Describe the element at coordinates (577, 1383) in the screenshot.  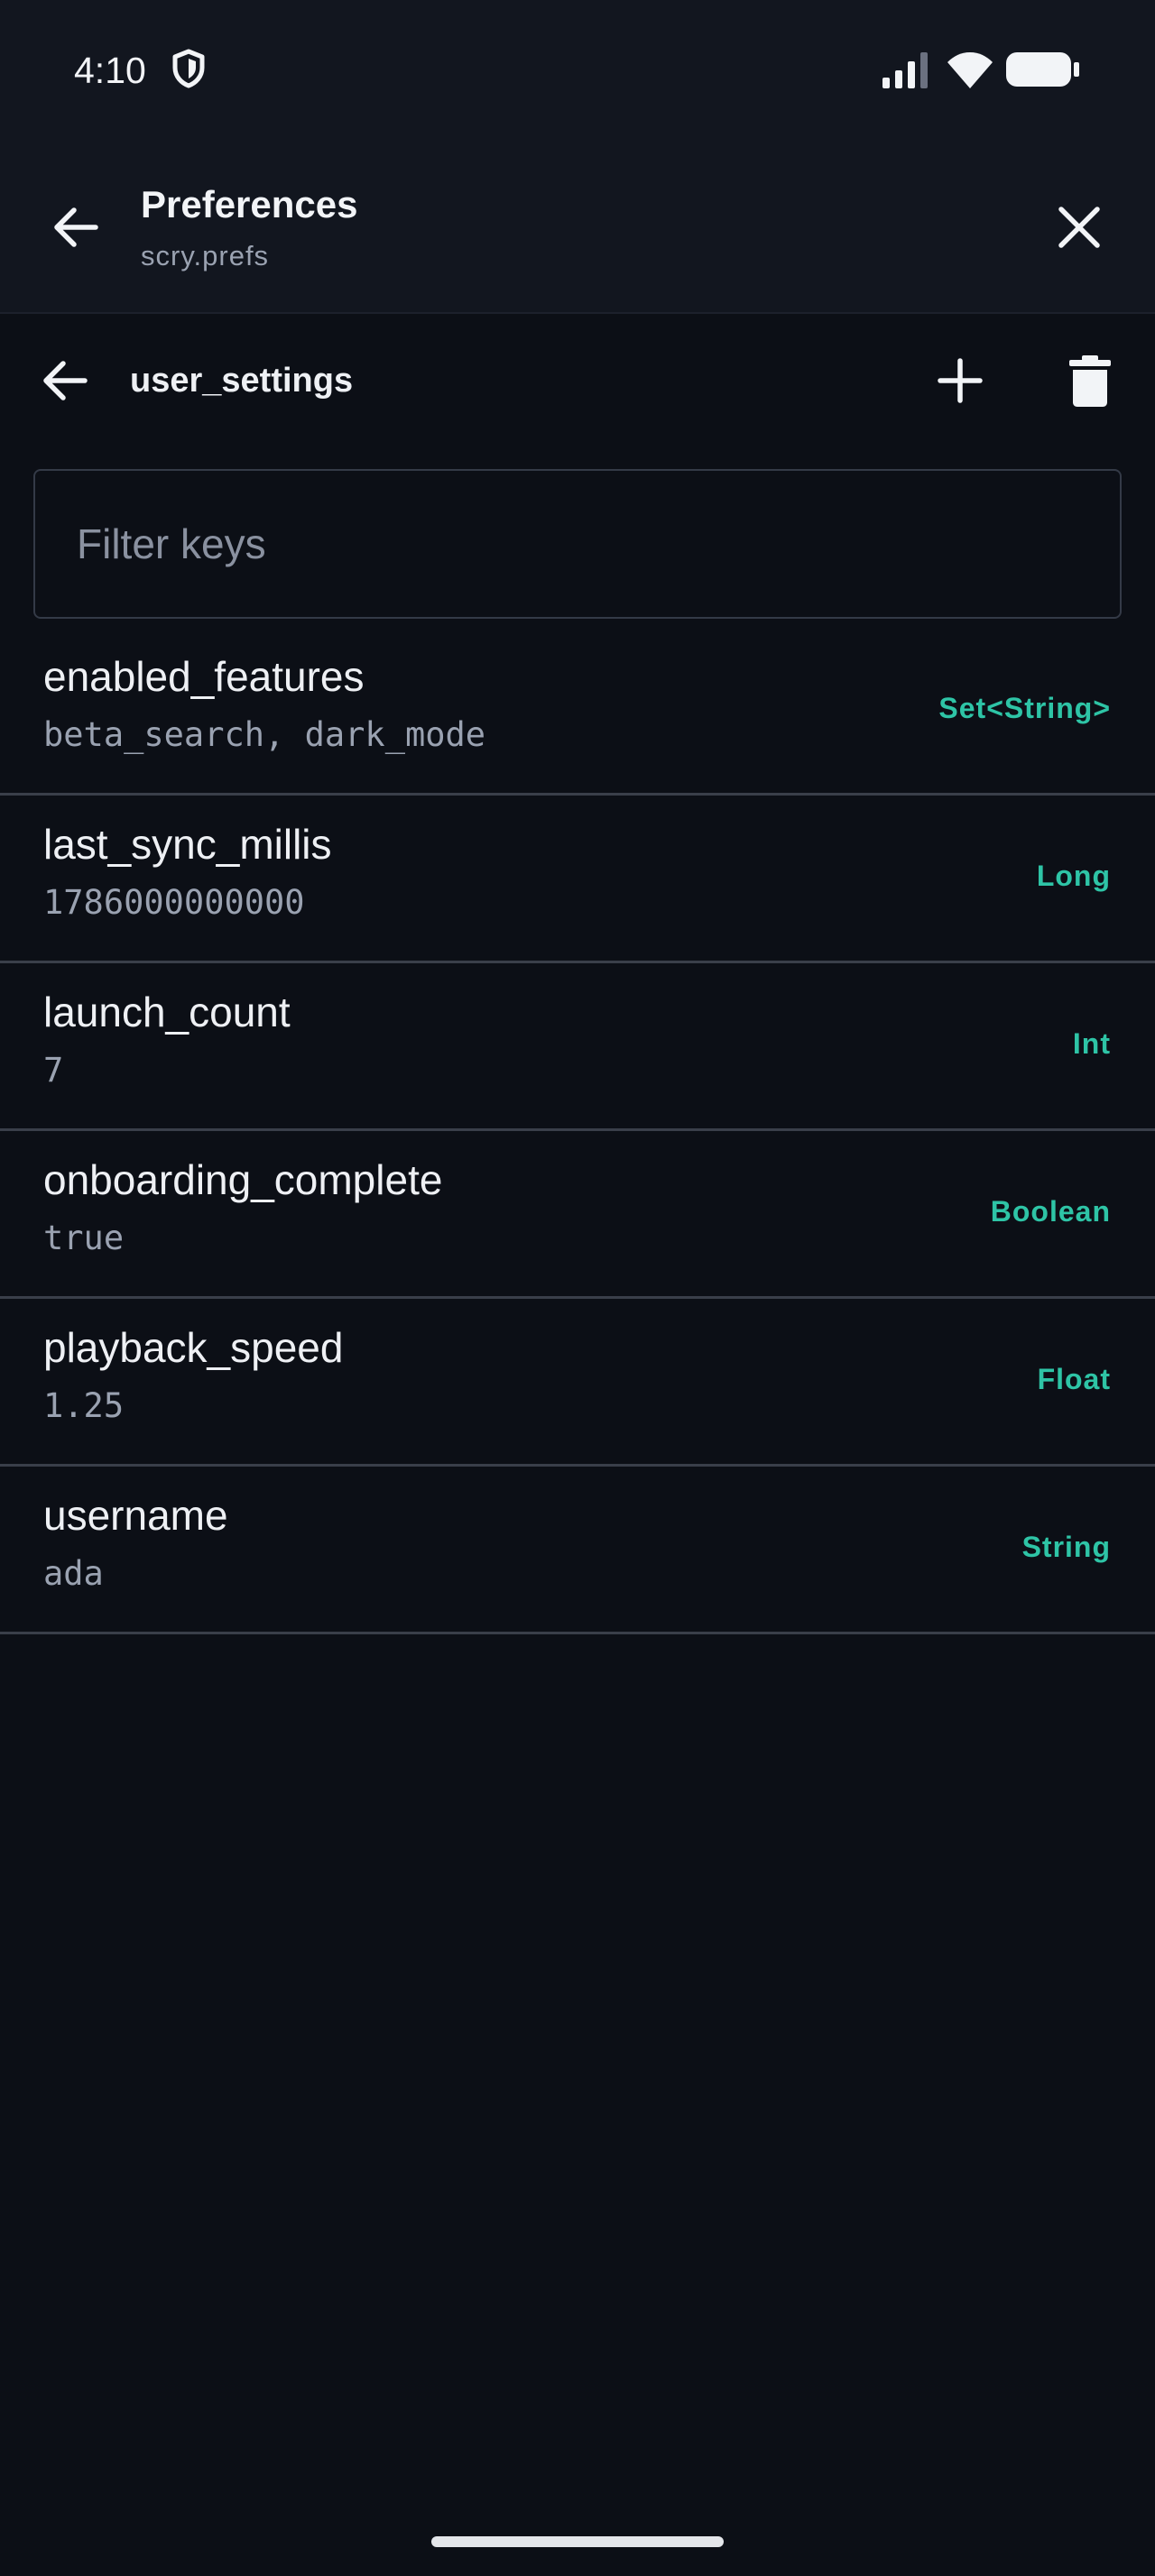
I see `list-item: playback_speed 1.25 Float` at that location.